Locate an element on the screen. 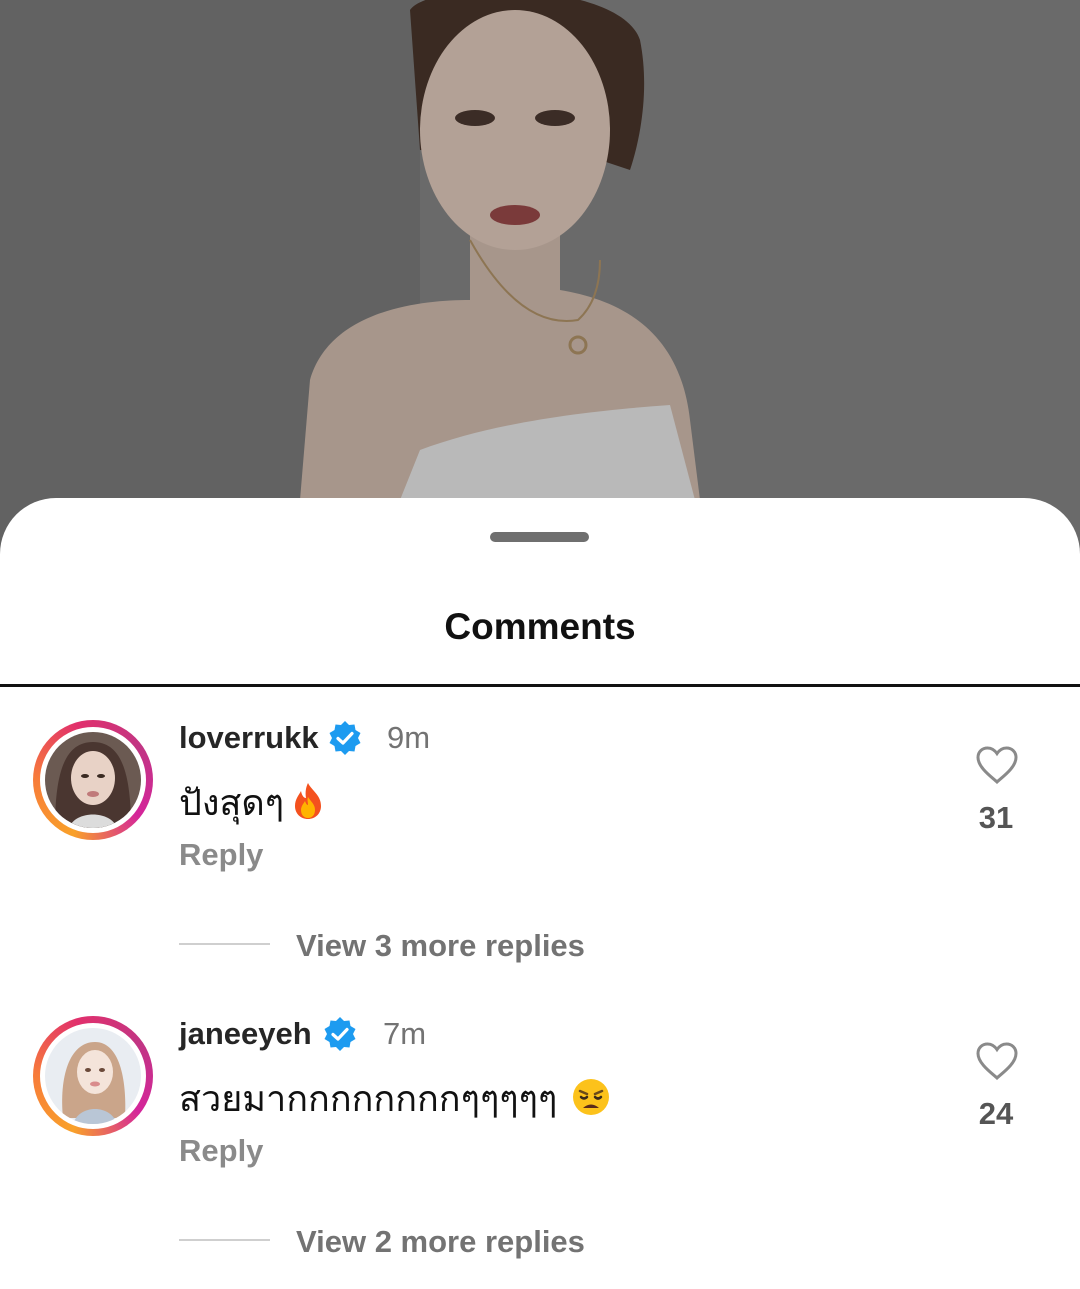  comment-text: ปังสุดๆ is located at coordinates (253, 802).